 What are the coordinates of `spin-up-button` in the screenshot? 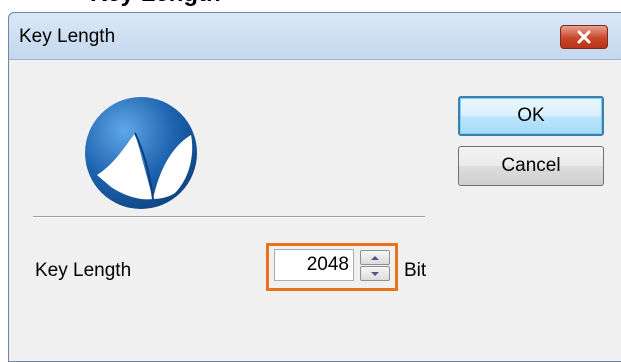 It's located at (375, 257).